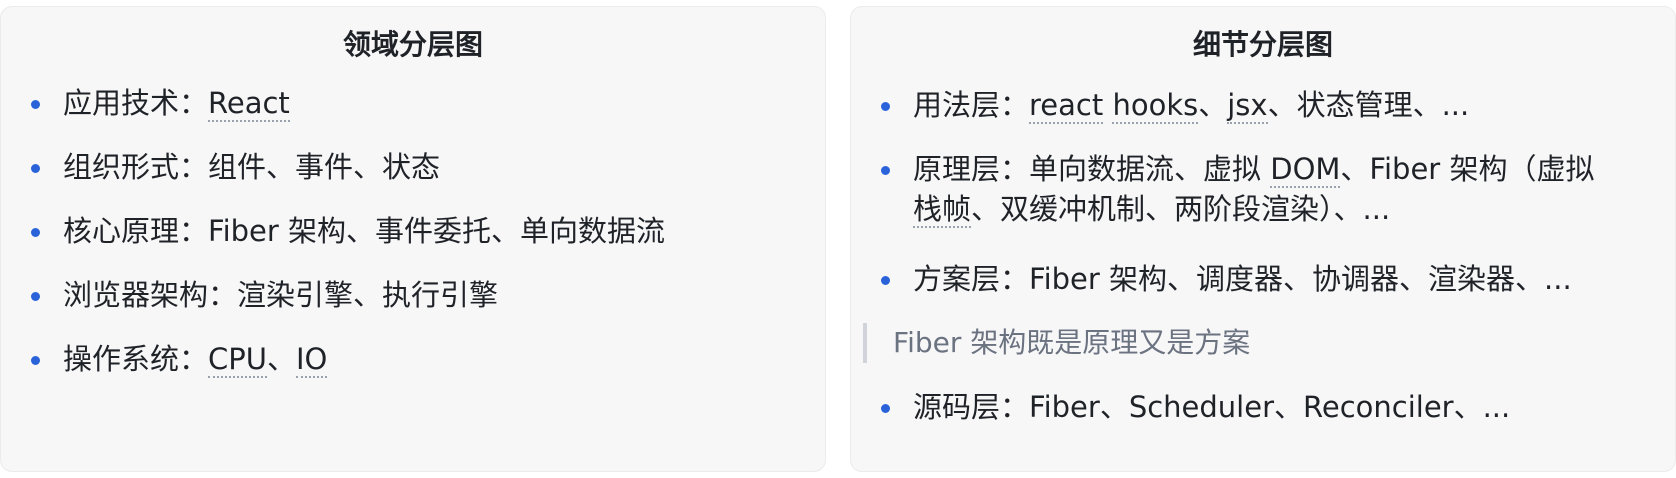 The image size is (1676, 478). What do you see at coordinates (418, 359) in the screenshot?
I see `list-item: 操作系统：CPU、IO` at bounding box center [418, 359].